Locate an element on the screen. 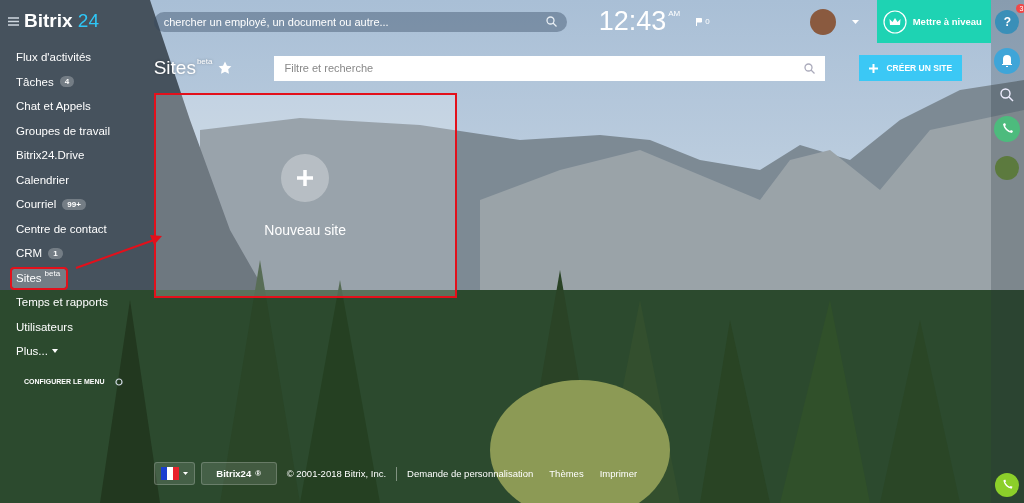  star-icon is located at coordinates (225, 68).